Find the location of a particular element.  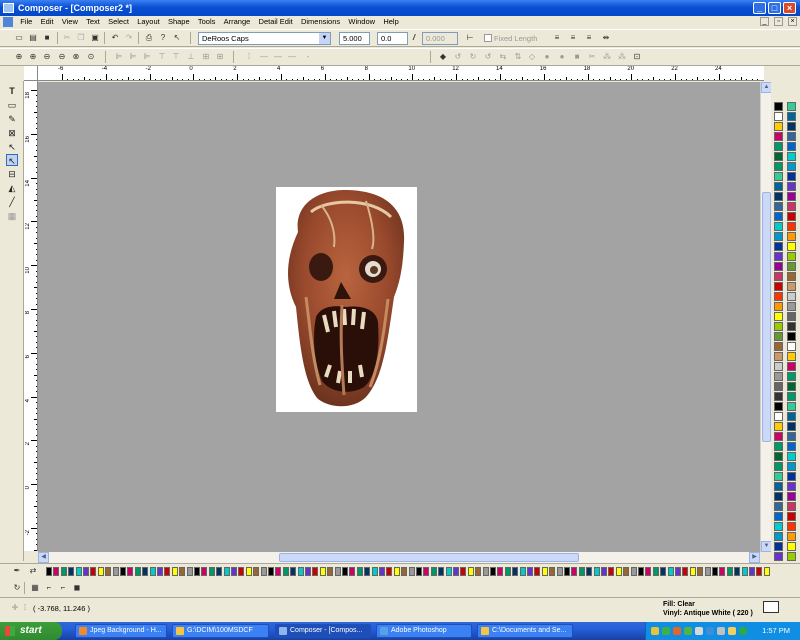

char-spacing-input: 0.0 is located at coordinates (392, 38).